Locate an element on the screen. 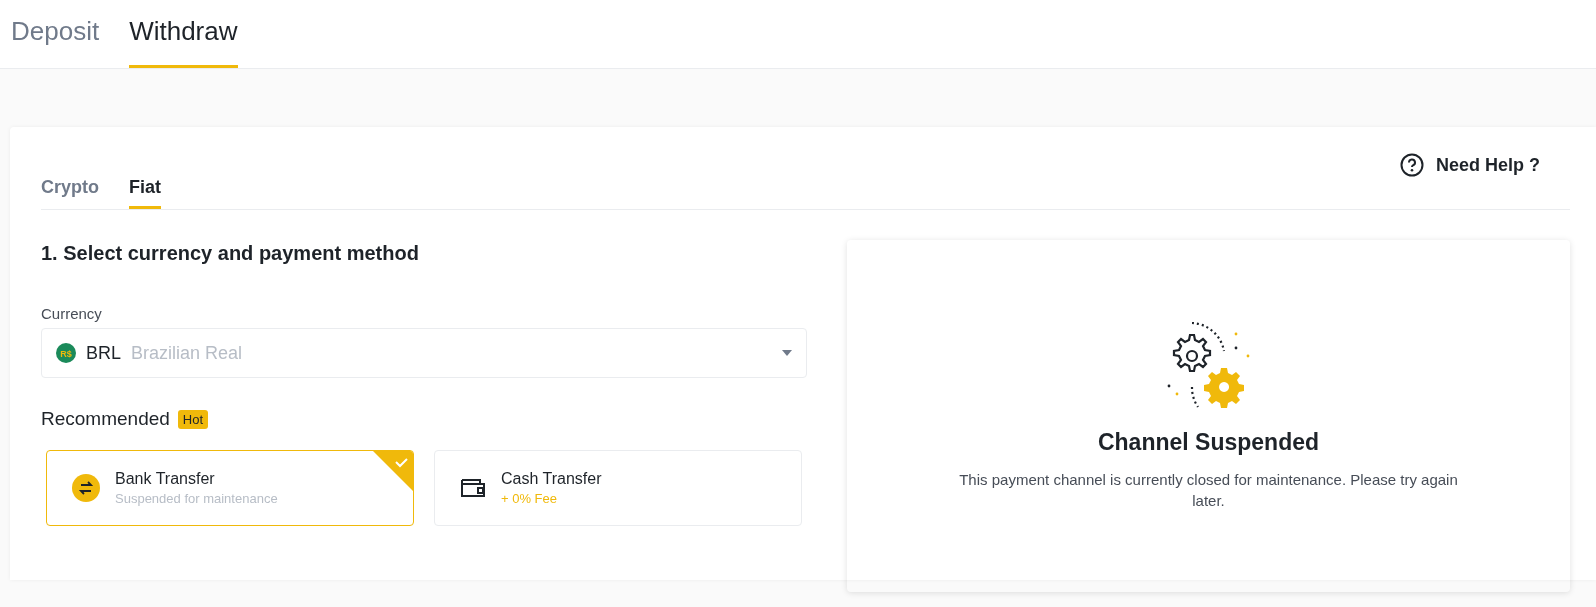 This screenshot has width=1596, height=607. currency-label: Currency is located at coordinates (72, 313).